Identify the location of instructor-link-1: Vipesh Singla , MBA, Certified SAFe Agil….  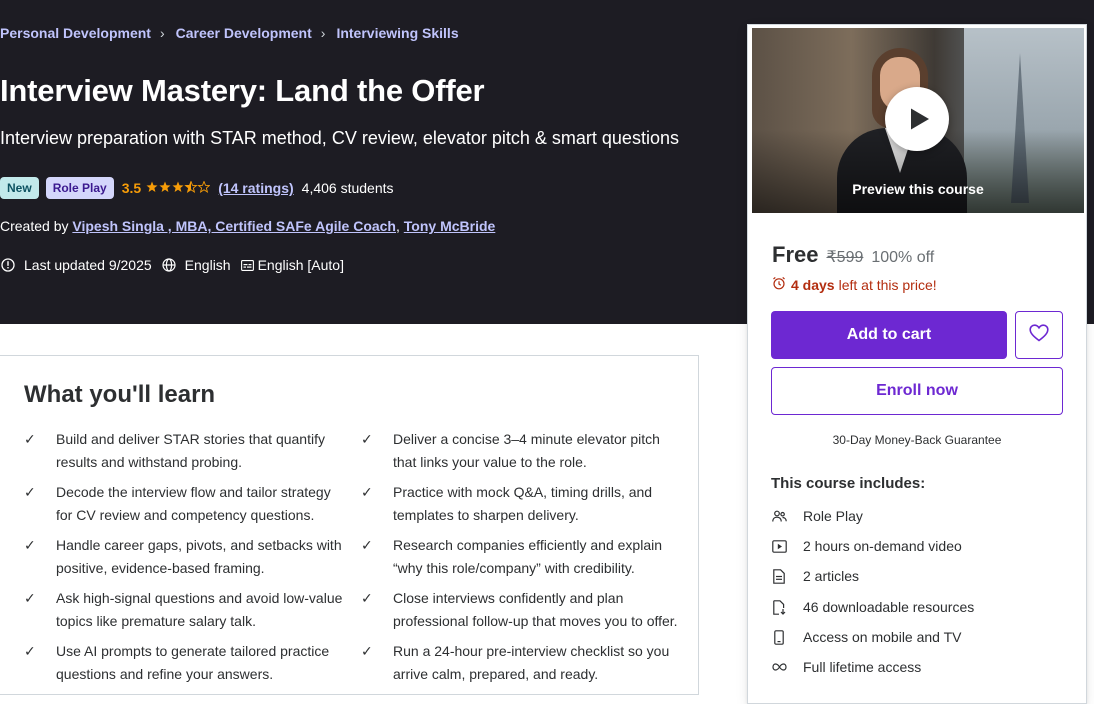
(234, 226).